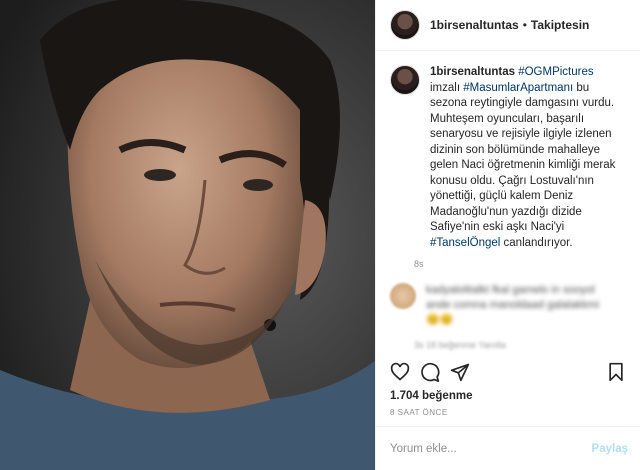 Image resolution: width=640 pixels, height=470 pixels. I want to click on caption-username: 1birsenaltuntas, so click(472, 72).